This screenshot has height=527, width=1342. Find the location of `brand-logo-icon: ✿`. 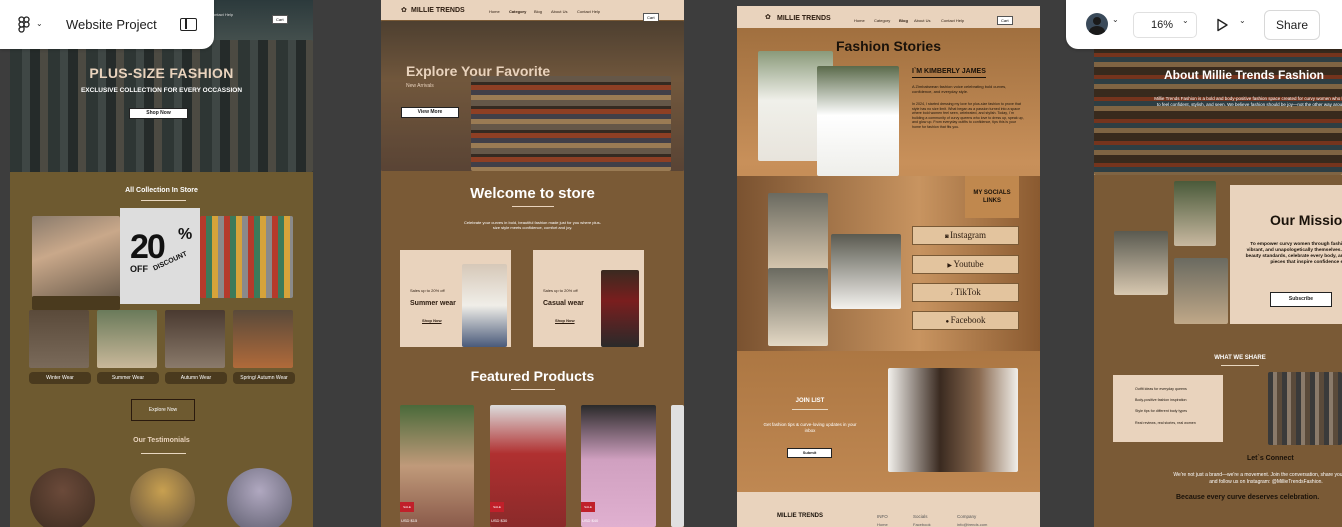

brand-logo-icon: ✿ is located at coordinates (768, 17).